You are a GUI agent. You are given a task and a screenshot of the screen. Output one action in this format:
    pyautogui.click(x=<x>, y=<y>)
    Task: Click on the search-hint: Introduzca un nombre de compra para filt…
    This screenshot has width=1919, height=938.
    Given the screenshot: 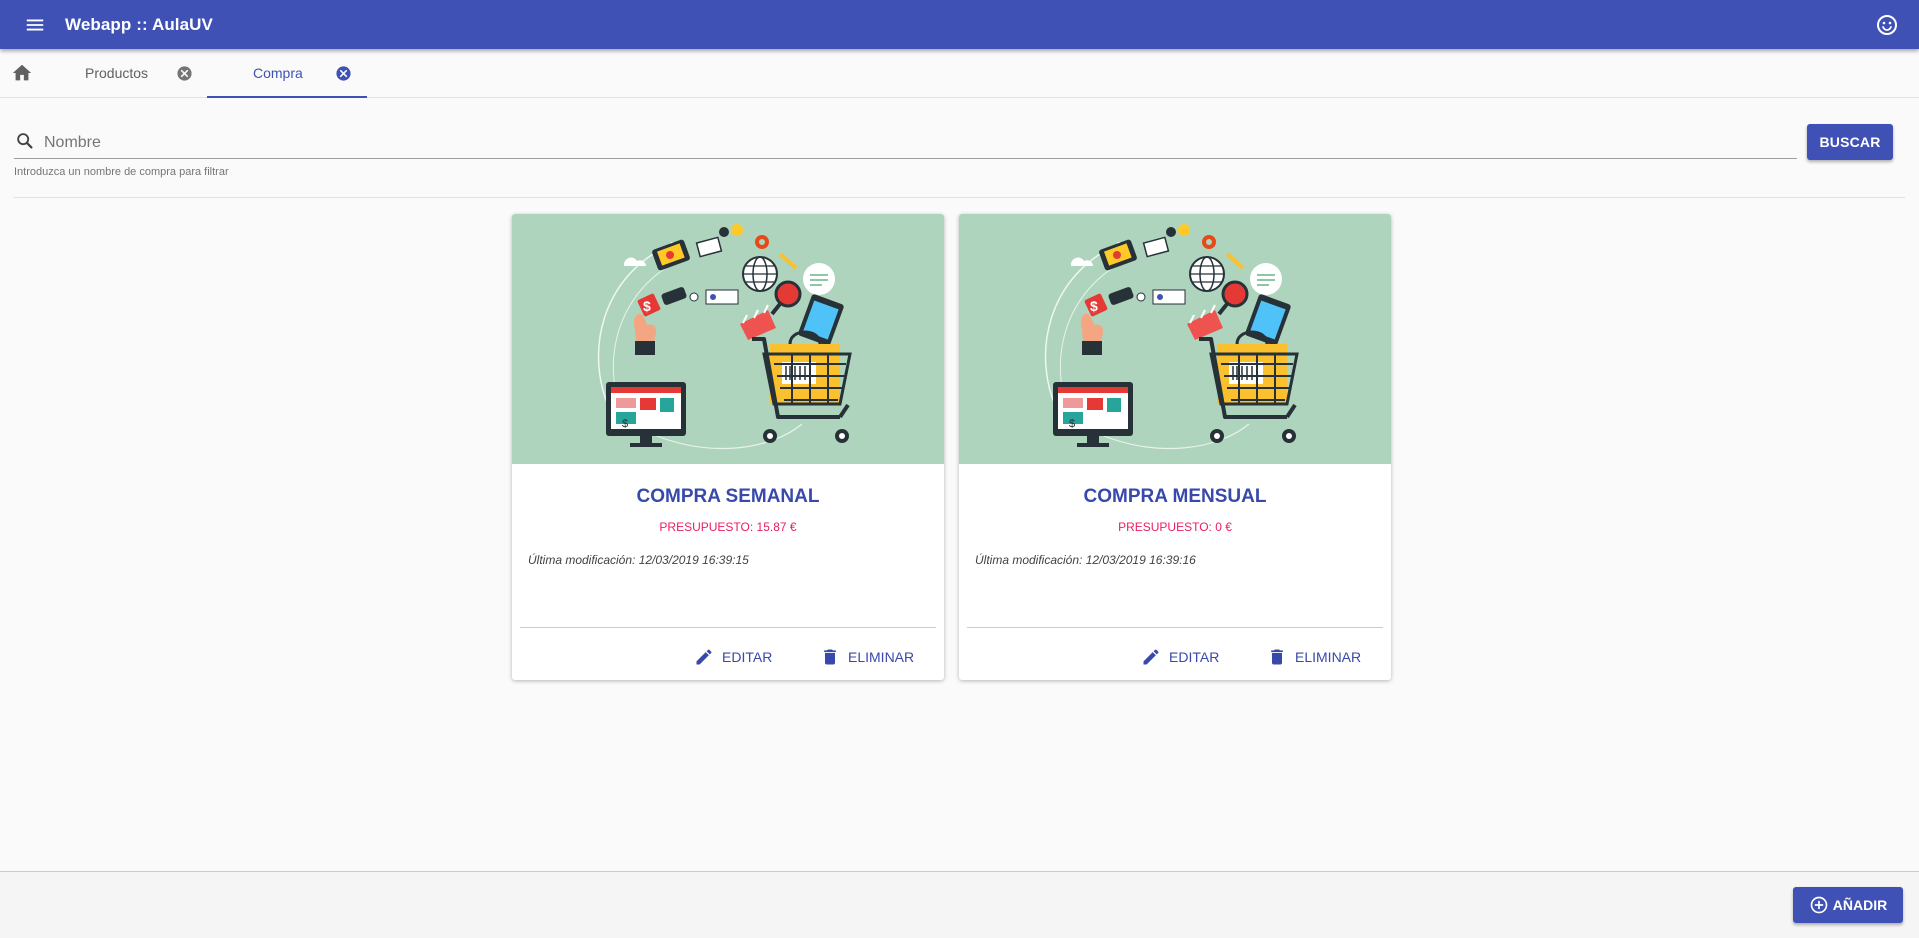 What is the action you would take?
    pyautogui.click(x=121, y=172)
    